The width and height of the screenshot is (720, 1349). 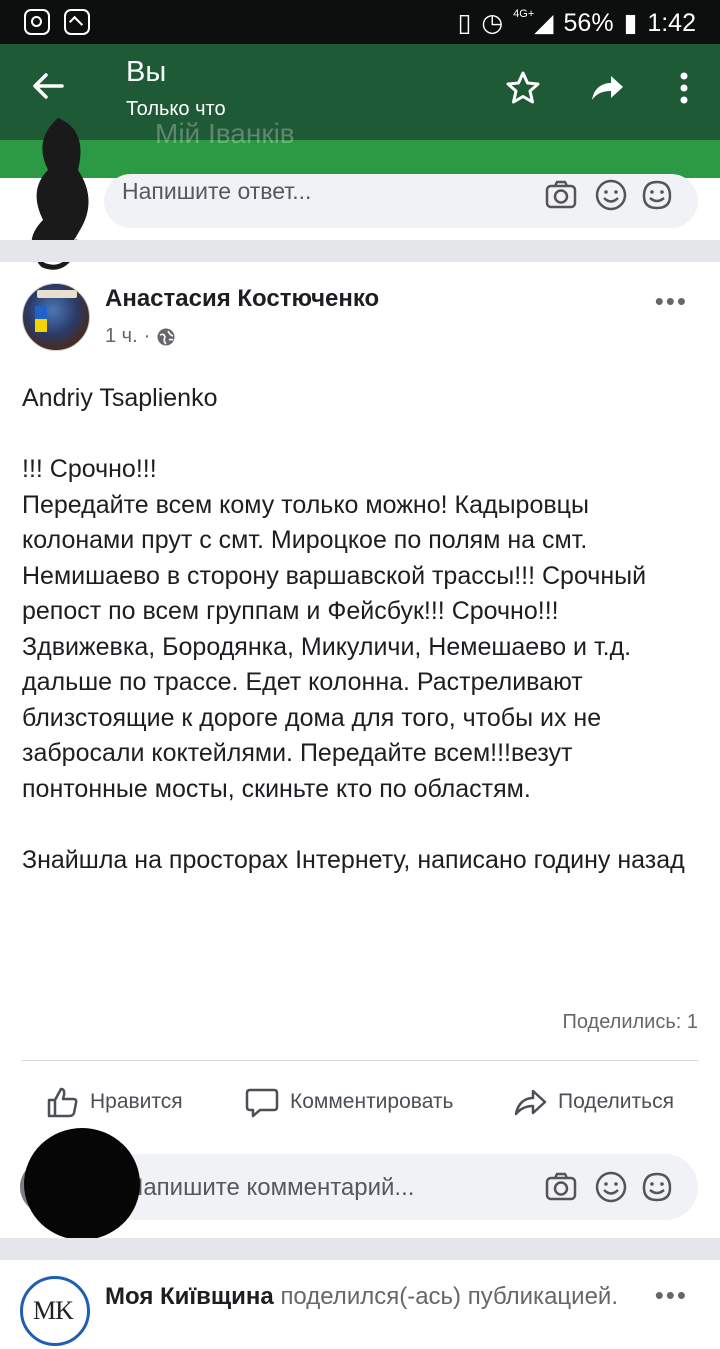 What do you see at coordinates (630, 23) in the screenshot?
I see `battery-icon: ▮` at bounding box center [630, 23].